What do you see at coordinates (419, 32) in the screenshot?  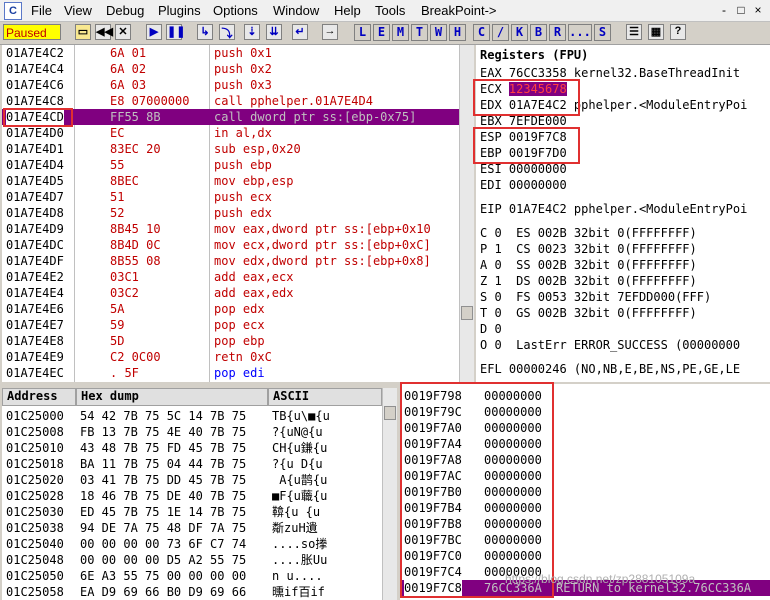 I see `toolbar-letter-t: T` at bounding box center [419, 32].